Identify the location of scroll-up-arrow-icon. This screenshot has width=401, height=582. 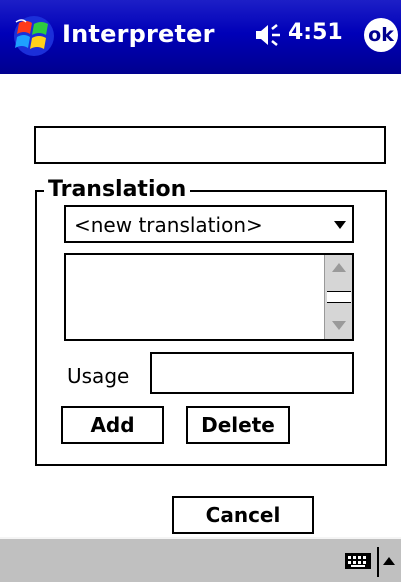
(338, 268).